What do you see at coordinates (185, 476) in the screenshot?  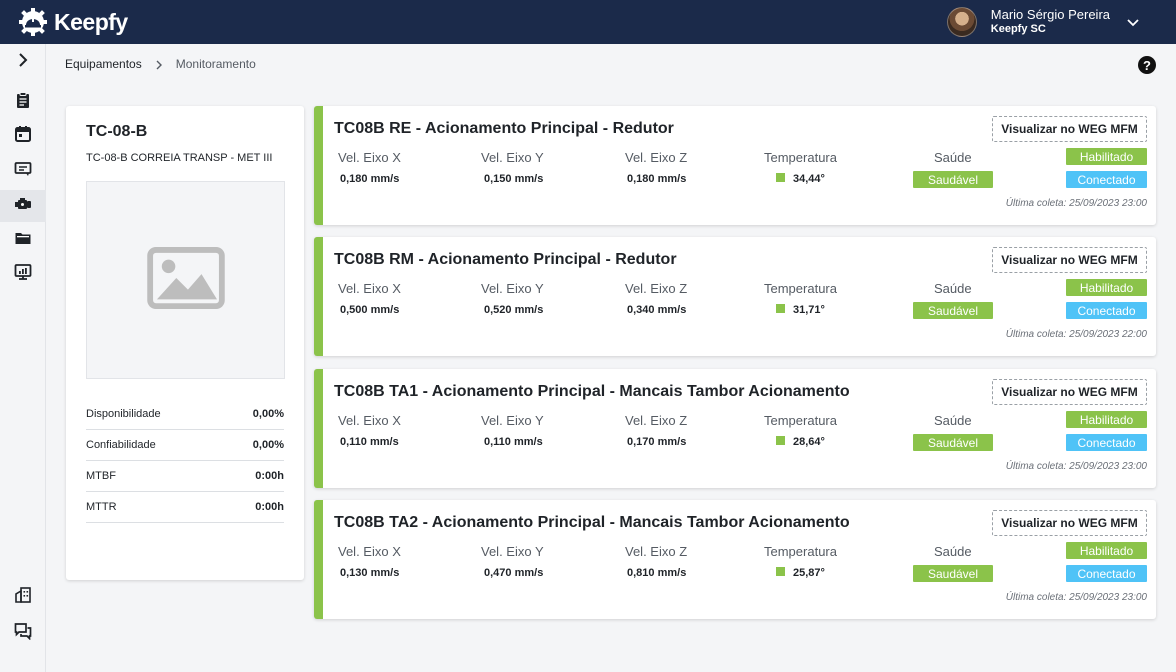 I see `metric-row: MTBF 0:00h` at bounding box center [185, 476].